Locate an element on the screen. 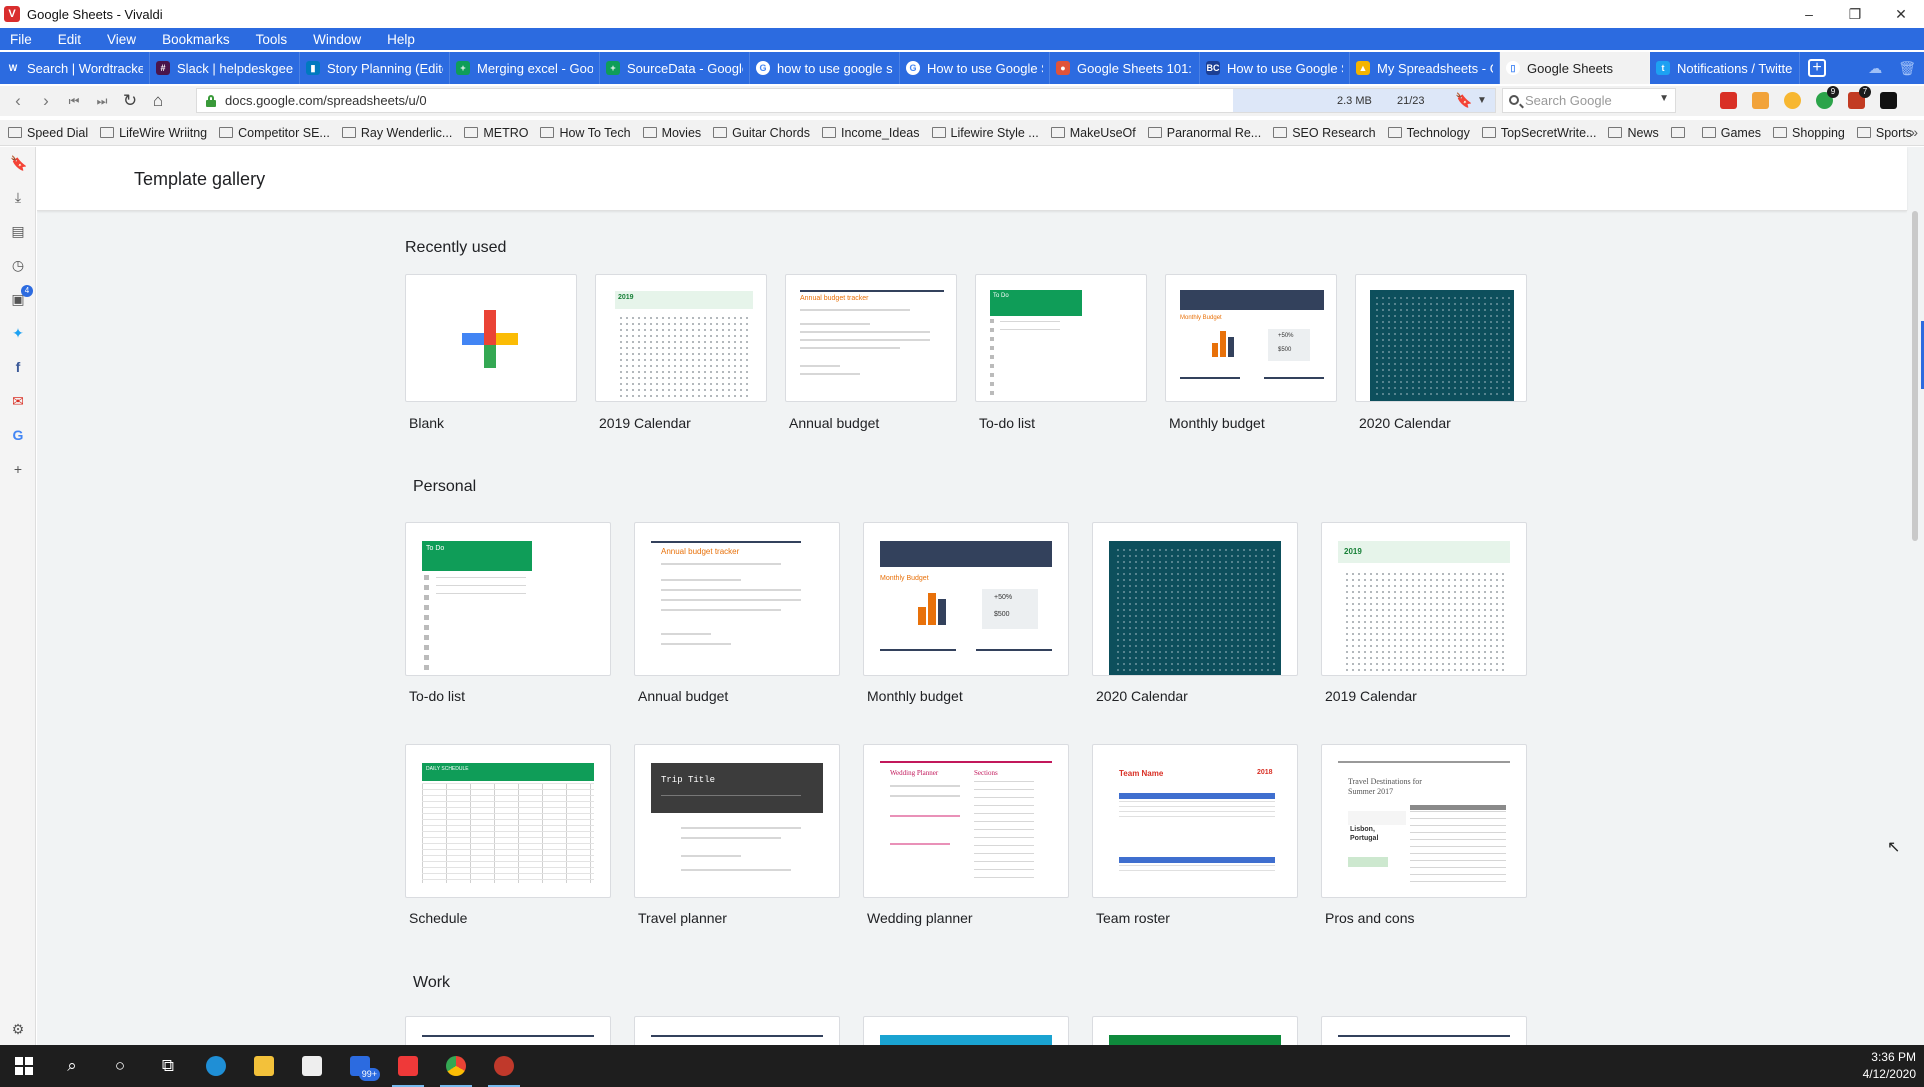 This screenshot has width=1924, height=1087. template-thumbnail: DAILY SCHEDULE is located at coordinates (508, 821).